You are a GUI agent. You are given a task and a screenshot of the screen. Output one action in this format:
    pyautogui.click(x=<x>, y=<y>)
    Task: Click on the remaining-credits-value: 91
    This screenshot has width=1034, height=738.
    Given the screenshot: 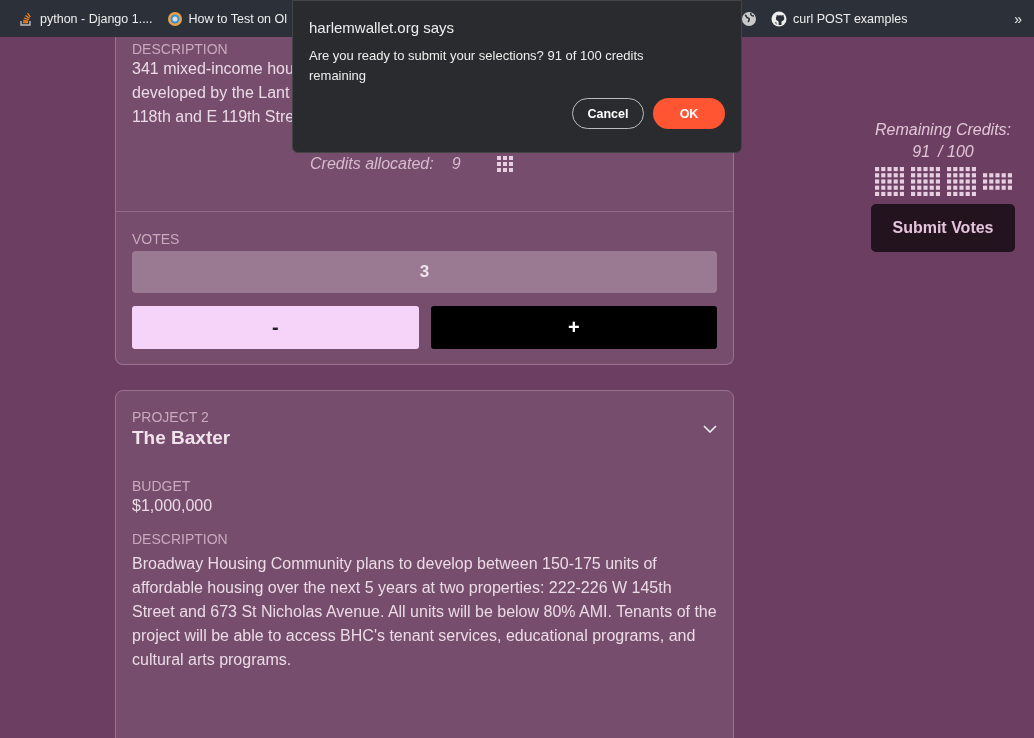 What is the action you would take?
    pyautogui.click(x=921, y=152)
    